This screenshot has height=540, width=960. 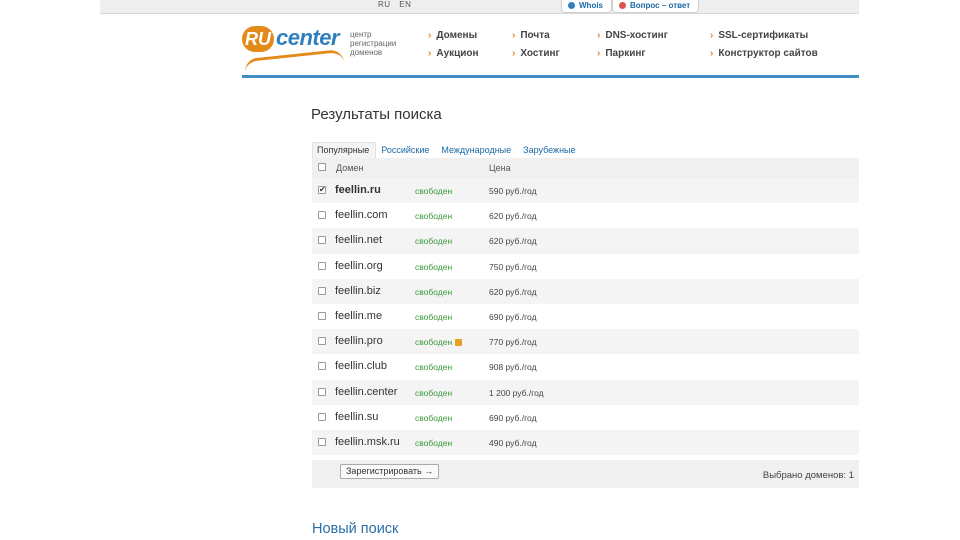 I want to click on domain-name: feellin.org, so click(x=359, y=265).